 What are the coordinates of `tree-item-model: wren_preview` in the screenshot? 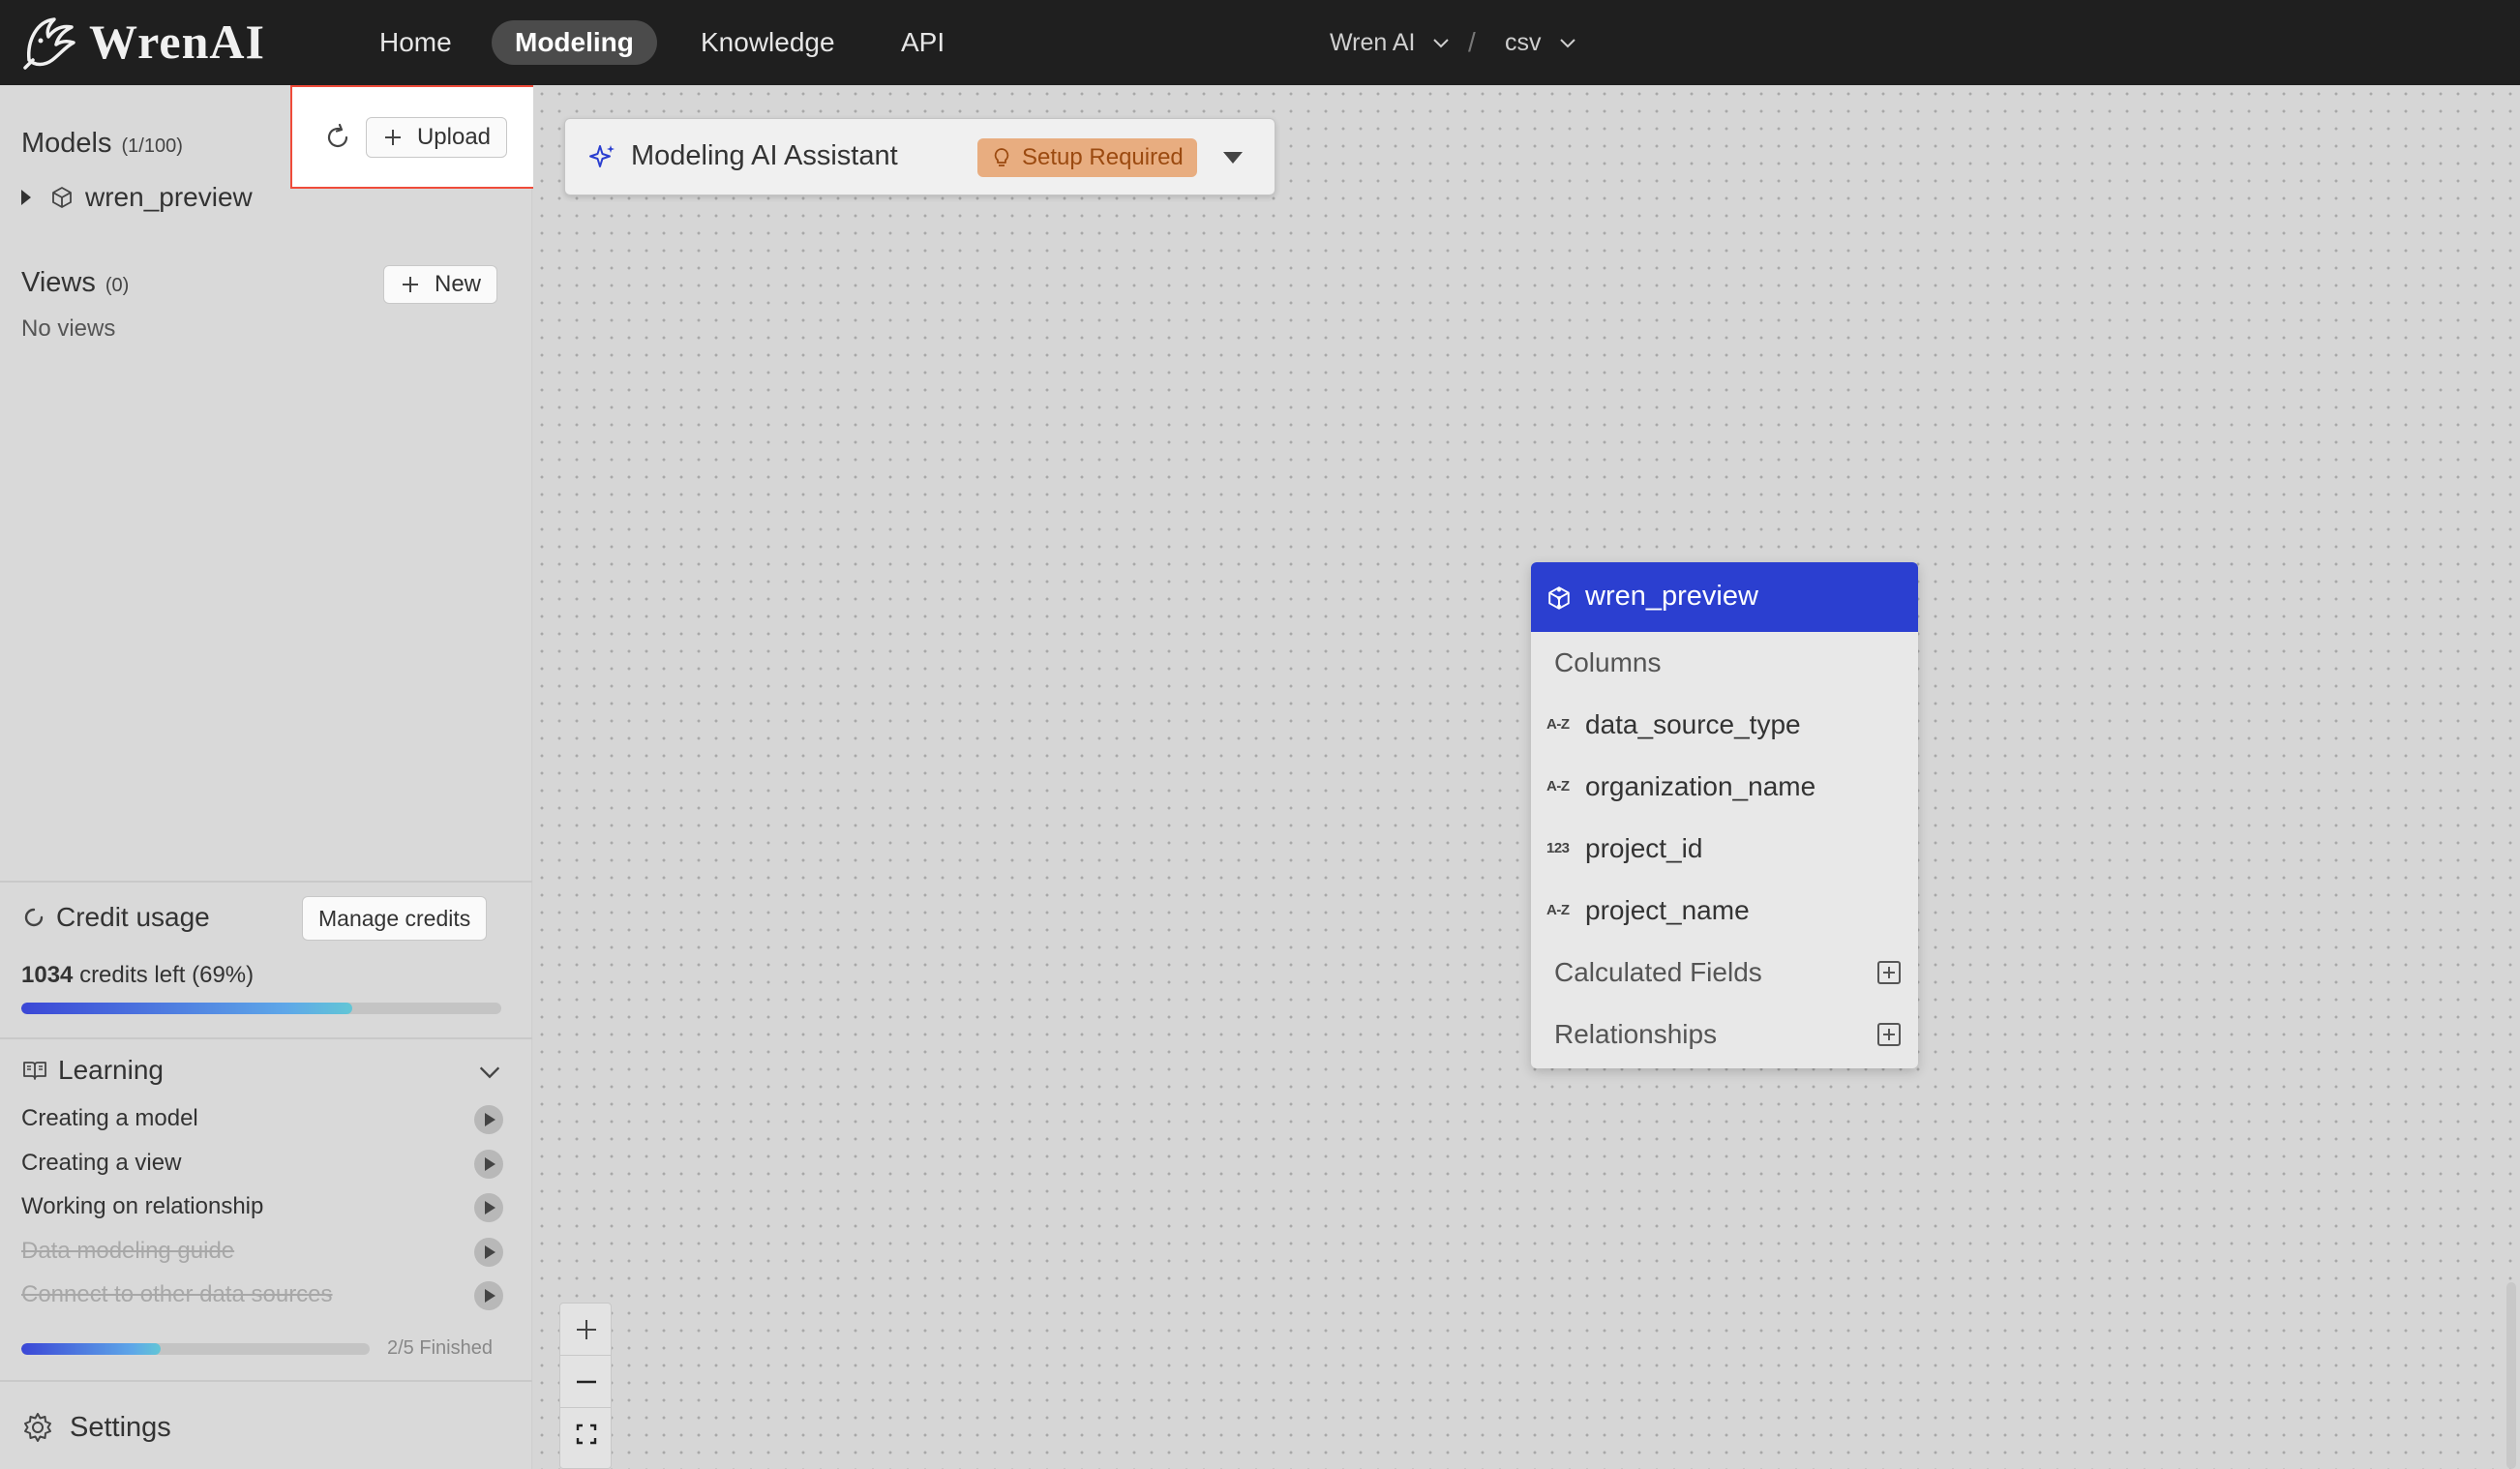 It's located at (137, 198).